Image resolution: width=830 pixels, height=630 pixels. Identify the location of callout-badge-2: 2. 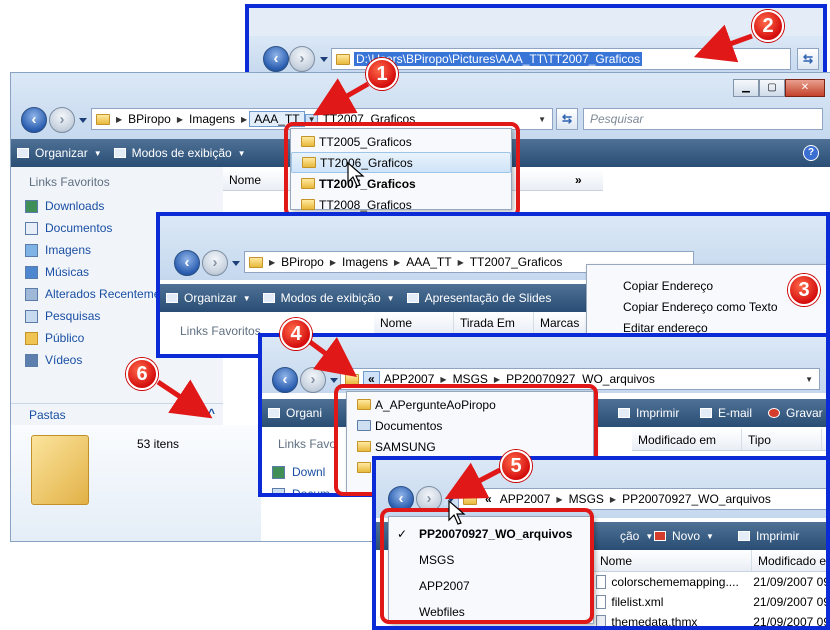
(768, 26).